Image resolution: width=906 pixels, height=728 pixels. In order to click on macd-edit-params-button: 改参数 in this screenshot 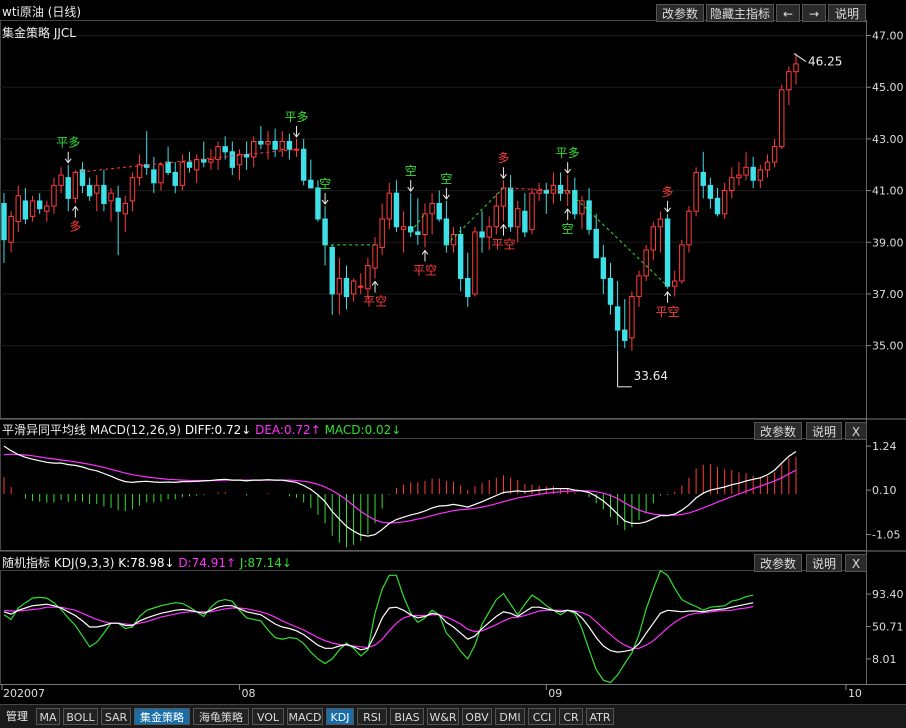, I will do `click(778, 431)`.